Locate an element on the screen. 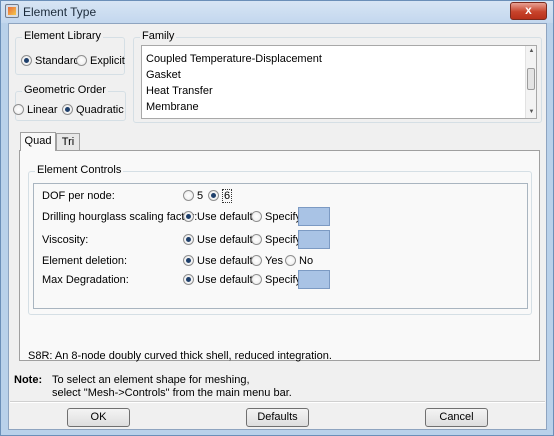 The height and width of the screenshot is (436, 554). family-item: Gasket is located at coordinates (163, 75).